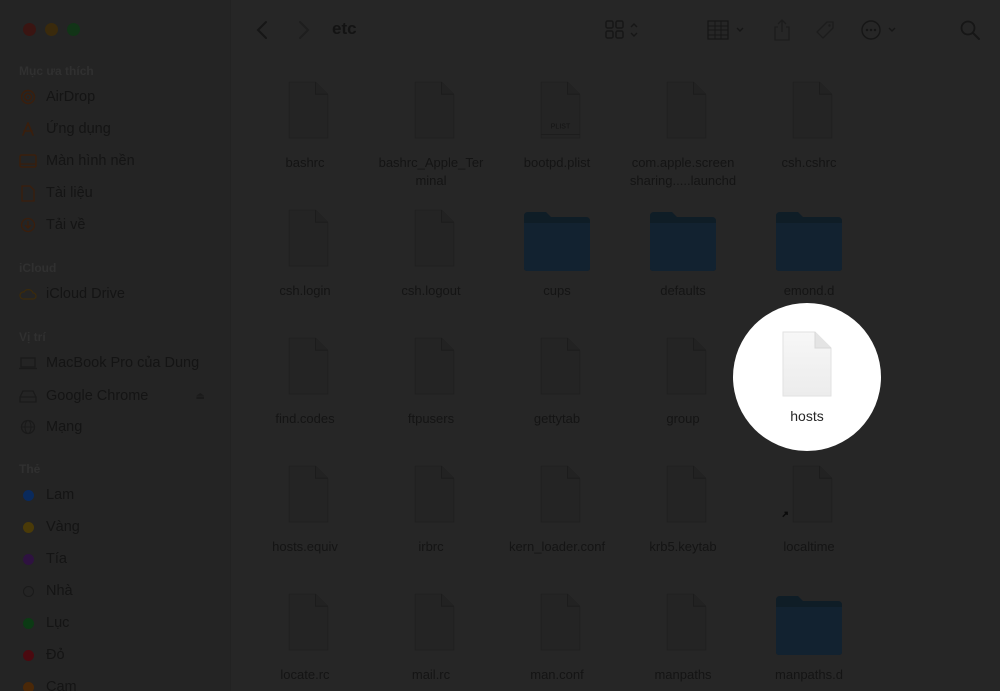  What do you see at coordinates (683, 290) in the screenshot?
I see `file-label: defaults` at bounding box center [683, 290].